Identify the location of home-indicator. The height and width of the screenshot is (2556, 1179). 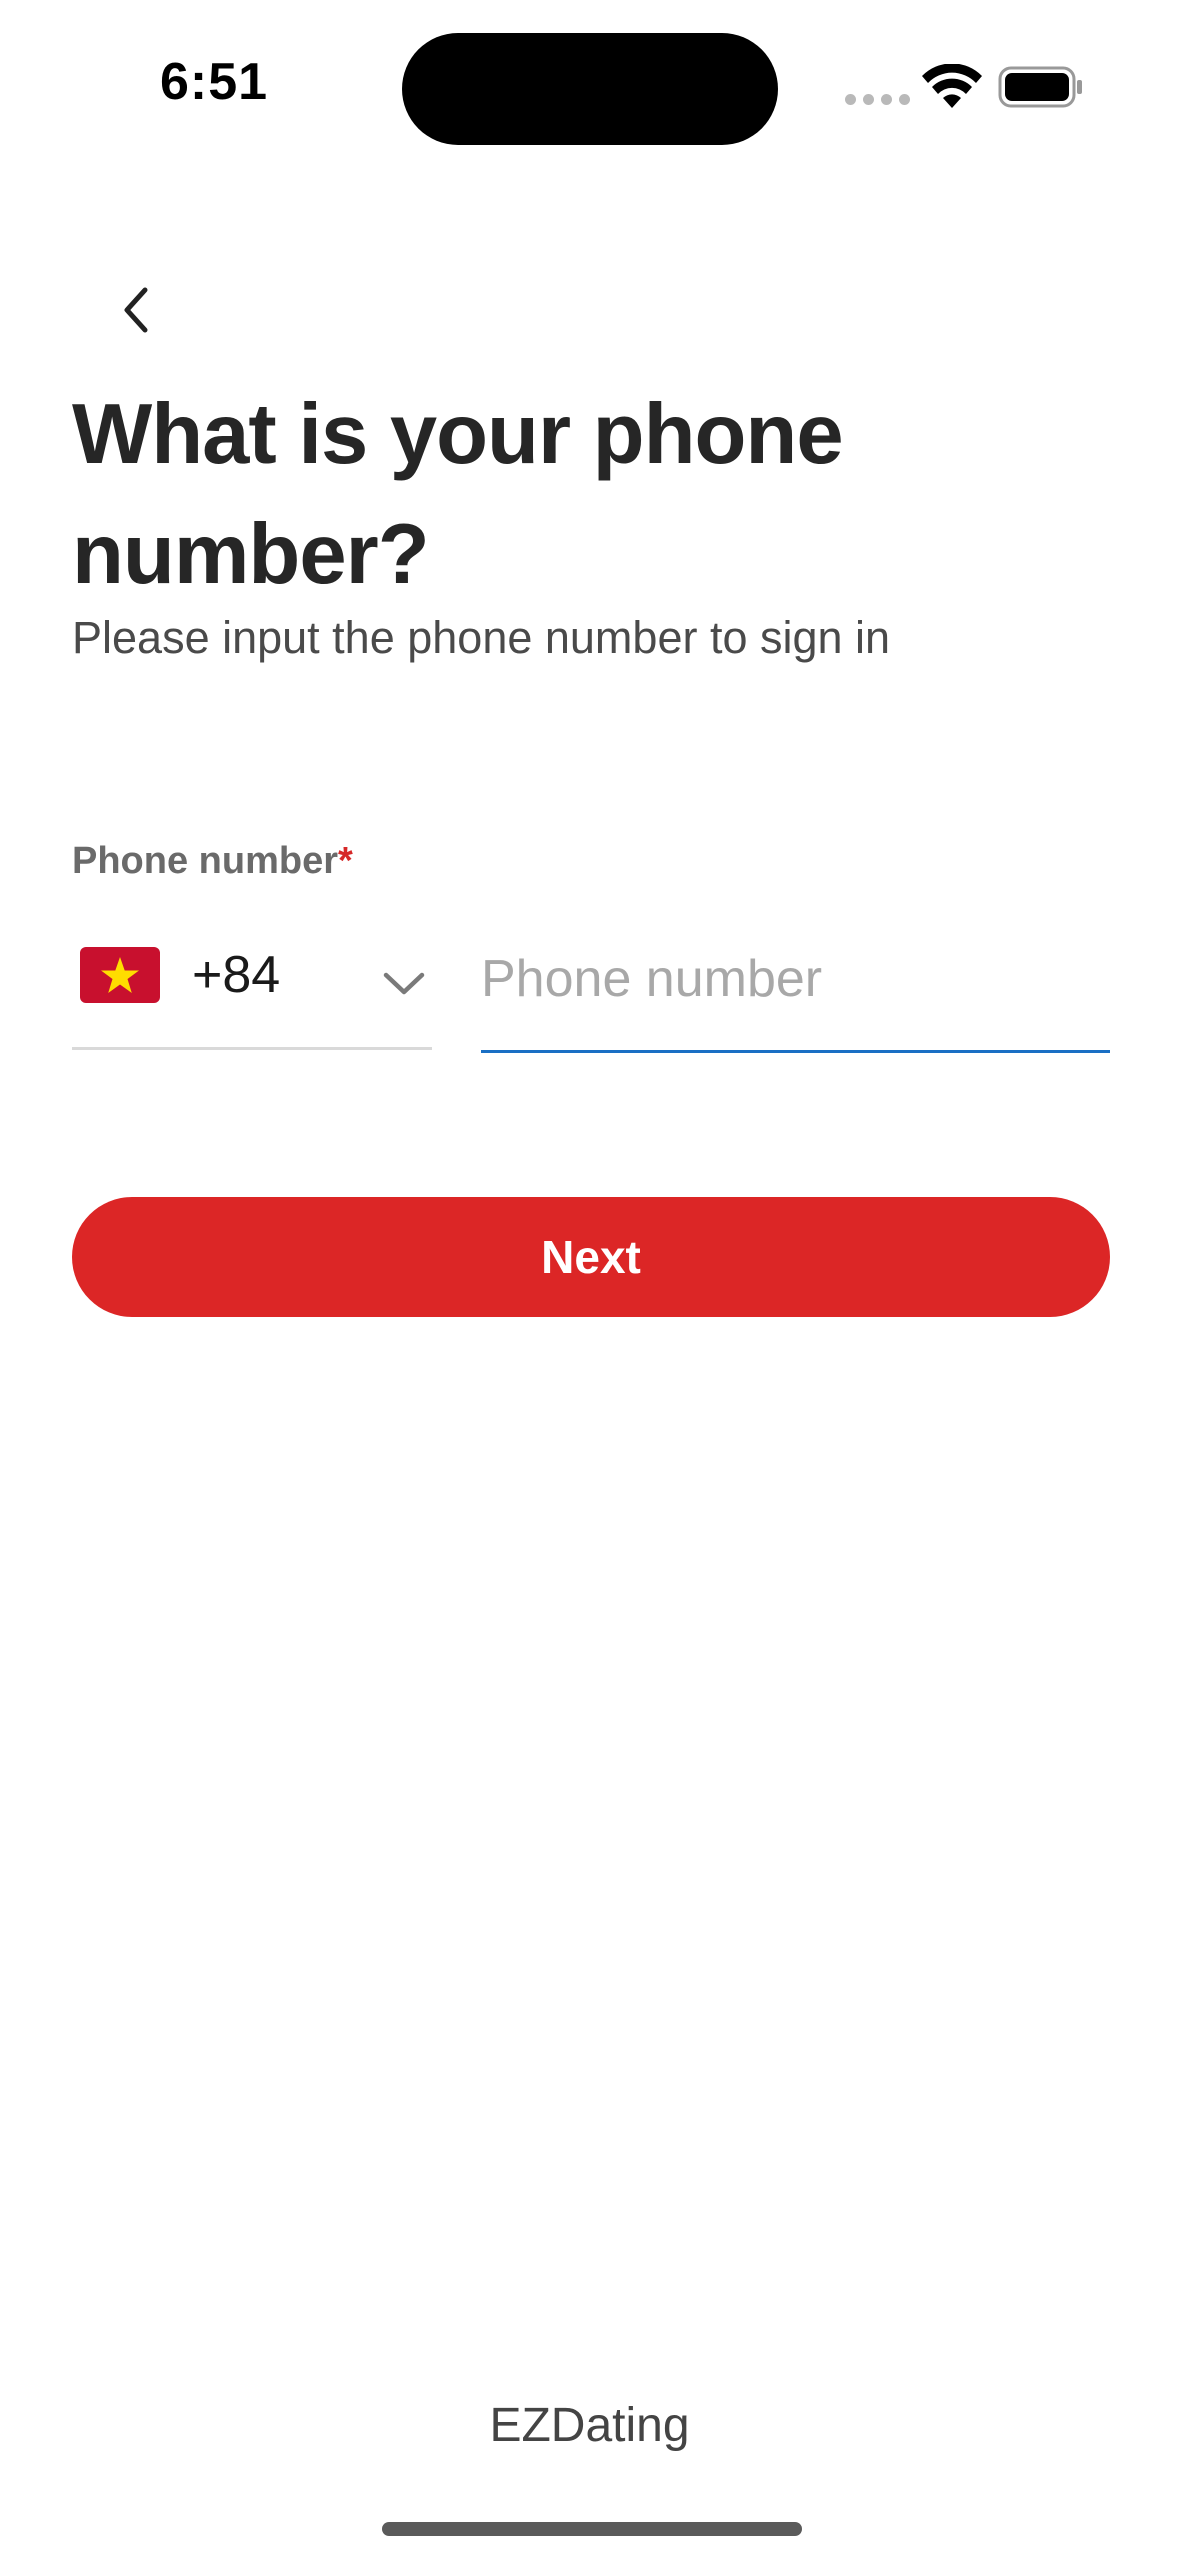
(592, 2529).